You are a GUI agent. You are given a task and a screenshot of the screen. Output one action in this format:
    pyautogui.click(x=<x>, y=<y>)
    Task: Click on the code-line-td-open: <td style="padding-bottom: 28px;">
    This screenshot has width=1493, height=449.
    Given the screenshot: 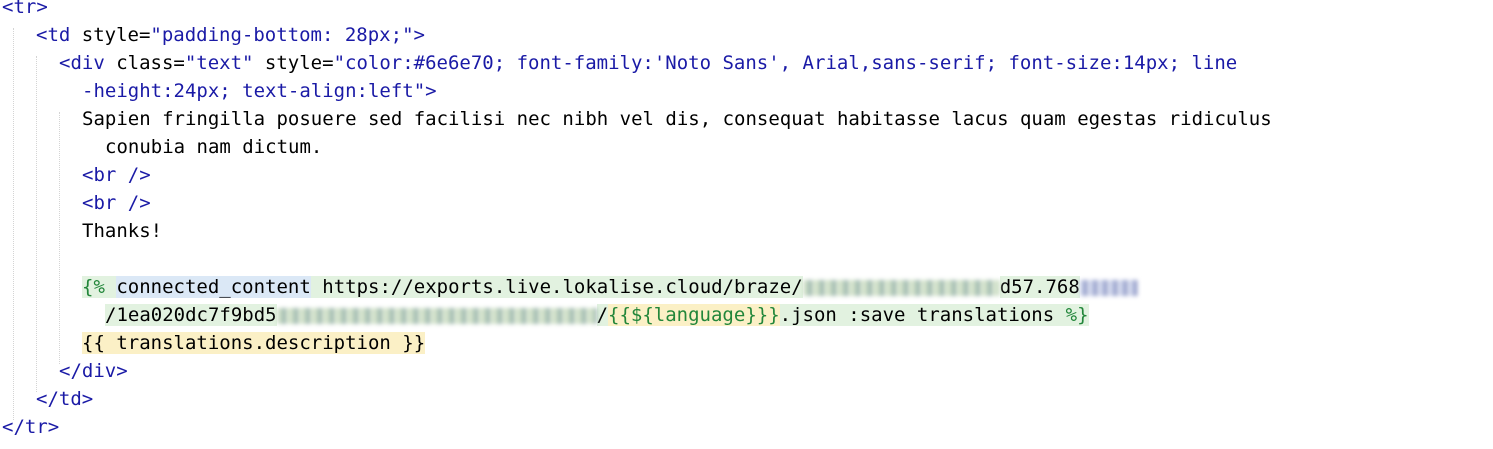 What is the action you would take?
    pyautogui.click(x=230, y=35)
    